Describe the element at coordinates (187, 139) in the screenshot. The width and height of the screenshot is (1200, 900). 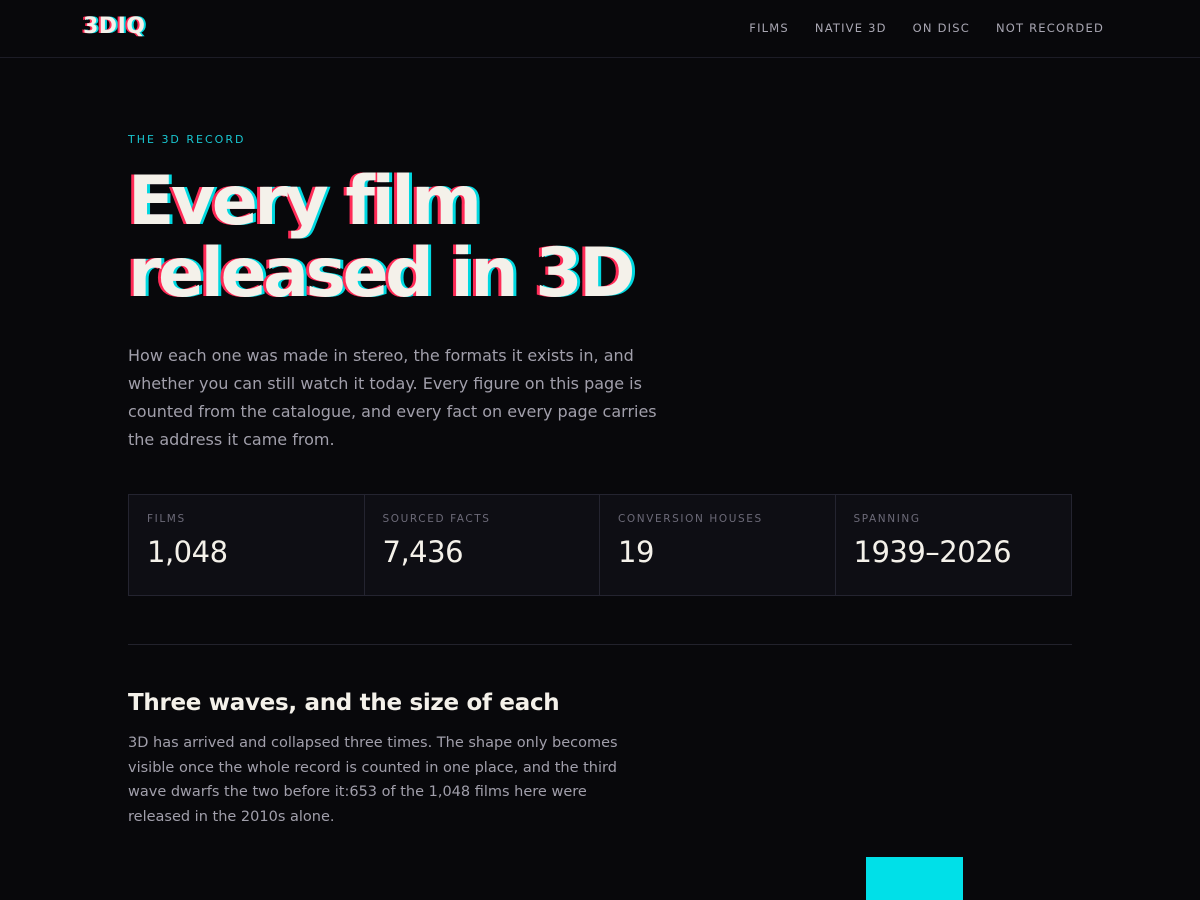
I see `hero-eyebrow: THE 3D RECORD` at that location.